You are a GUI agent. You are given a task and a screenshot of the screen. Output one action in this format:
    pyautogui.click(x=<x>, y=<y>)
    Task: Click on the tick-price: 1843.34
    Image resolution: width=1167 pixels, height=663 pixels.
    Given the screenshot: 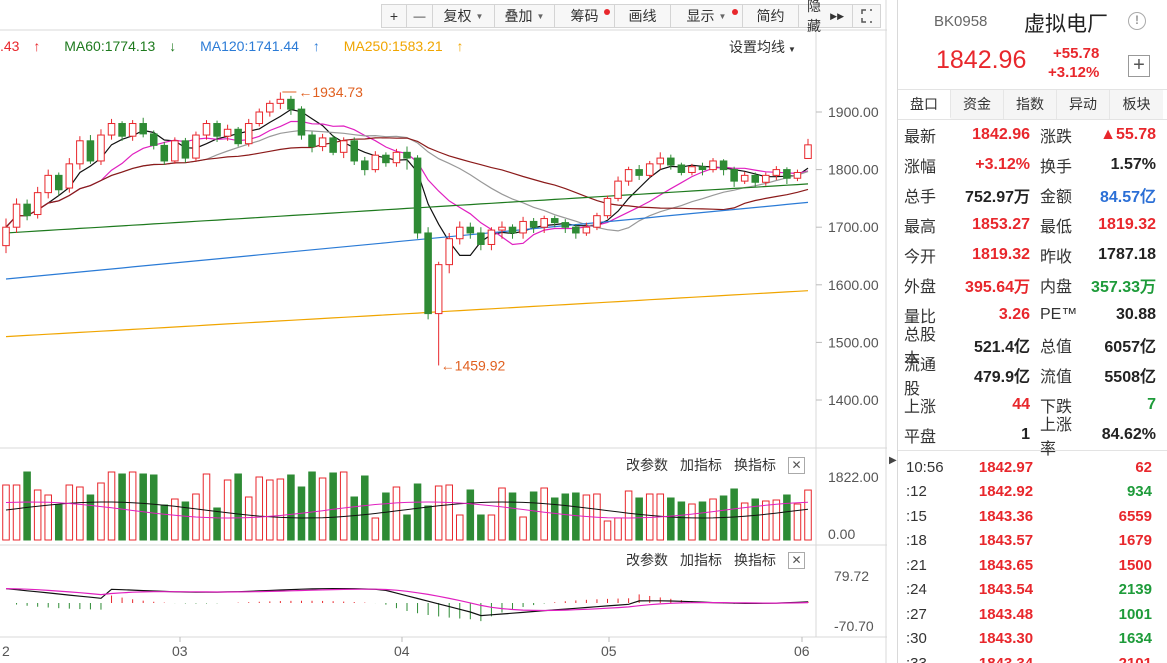 What is the action you would take?
    pyautogui.click(x=1006, y=659)
    